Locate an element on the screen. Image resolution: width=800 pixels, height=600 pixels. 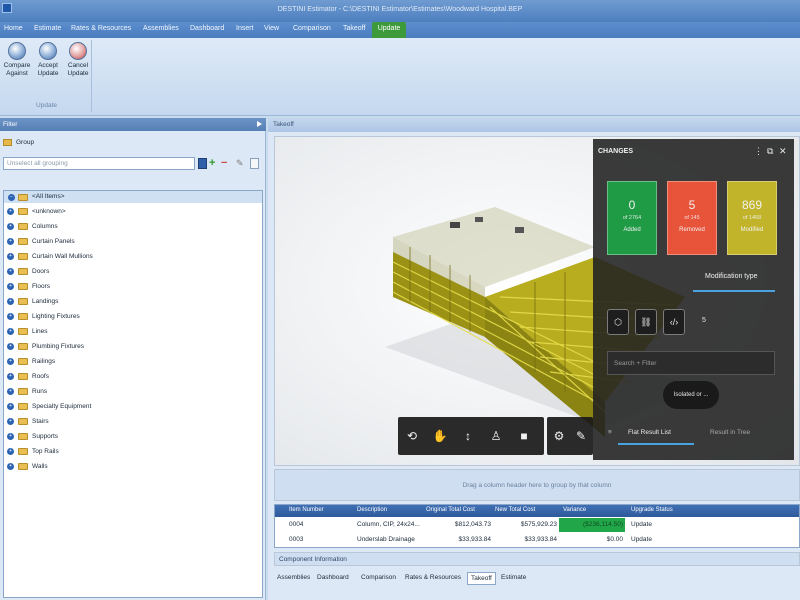
modified-stat-card: 869 of 1468 Modified is located at coordinates (752, 218).